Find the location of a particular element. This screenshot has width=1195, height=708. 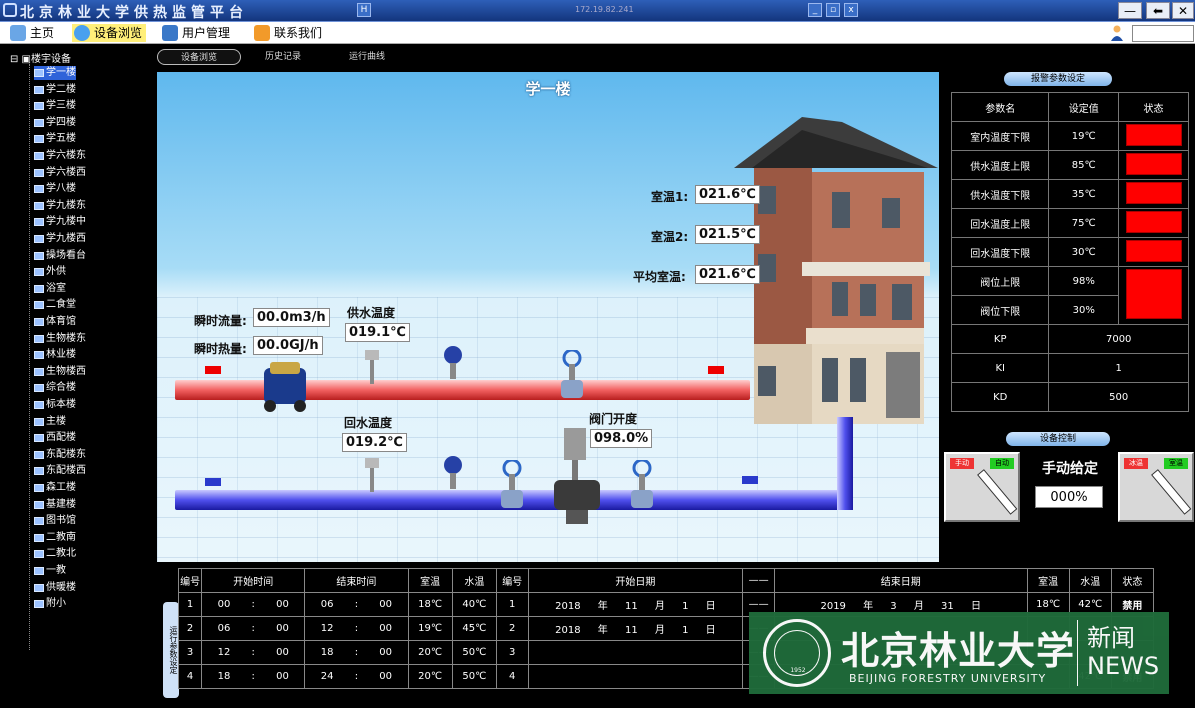

menu-user-management: 用户管理 is located at coordinates (195, 33).